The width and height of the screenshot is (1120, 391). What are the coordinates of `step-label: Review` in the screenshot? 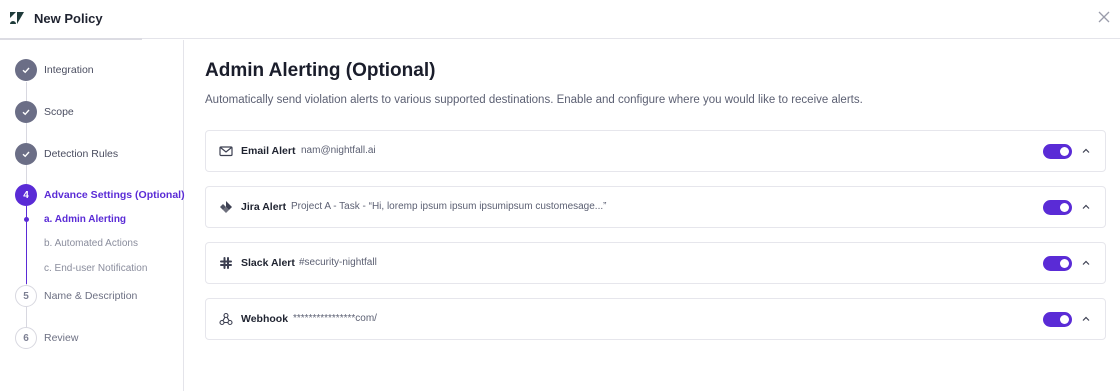 It's located at (61, 338).